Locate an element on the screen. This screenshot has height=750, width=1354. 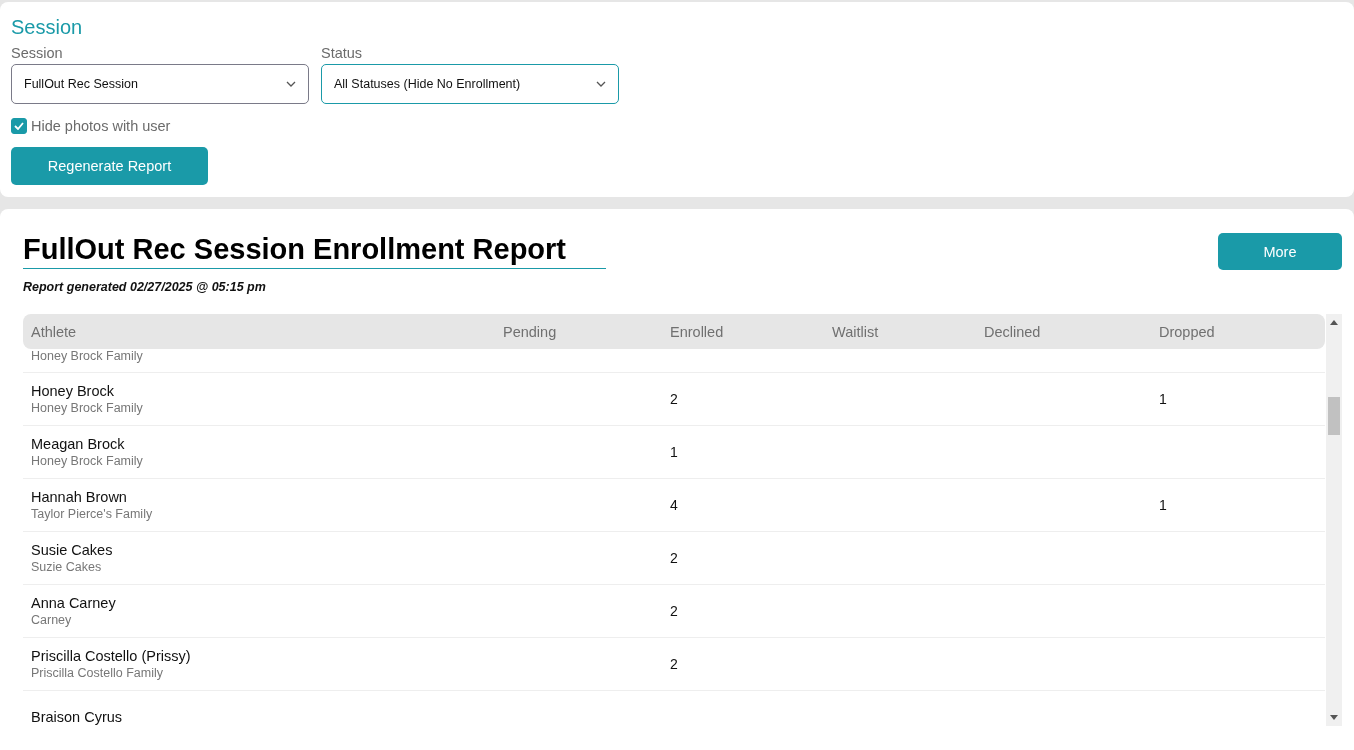
athlete-name: Honey Brock is located at coordinates (73, 391).